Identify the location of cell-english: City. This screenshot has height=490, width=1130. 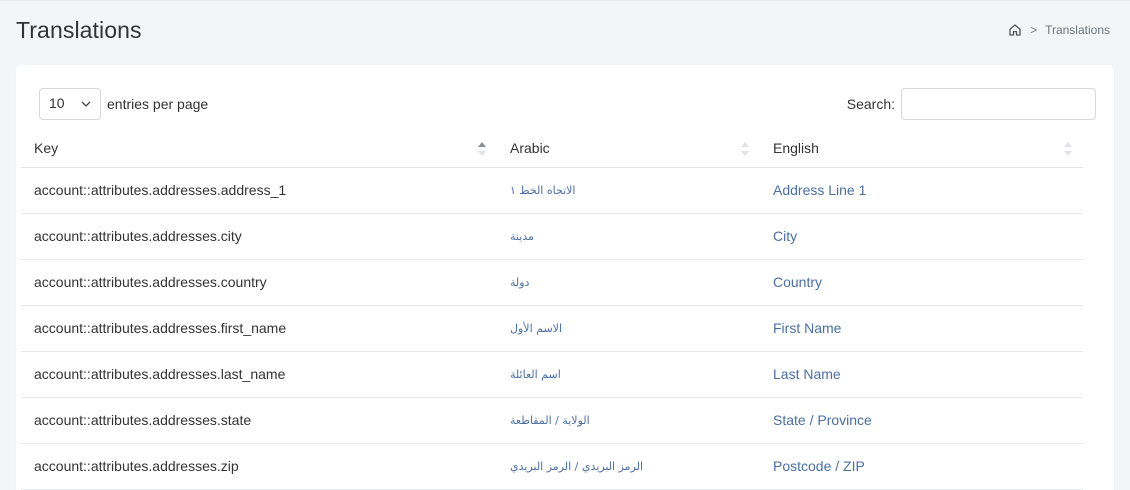
(921, 236).